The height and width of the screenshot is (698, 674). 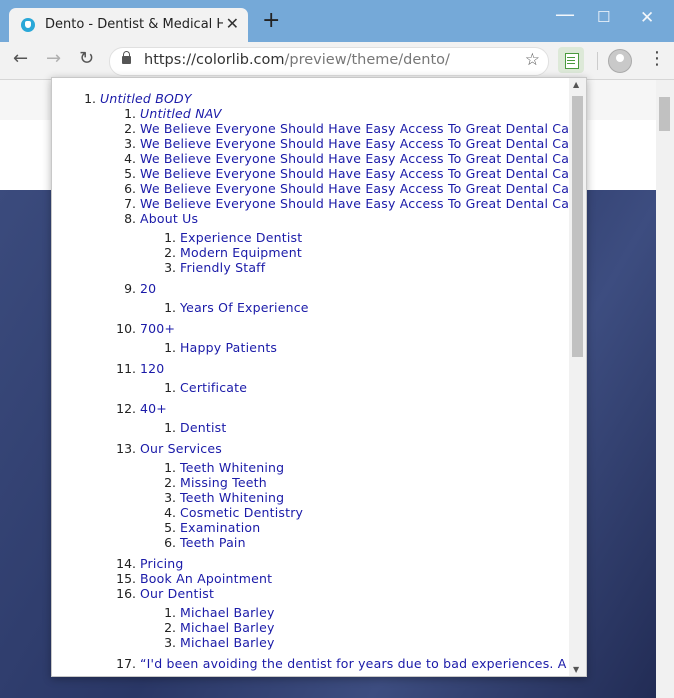 I want to click on page-scrollbar-thumb, so click(x=664, y=114).